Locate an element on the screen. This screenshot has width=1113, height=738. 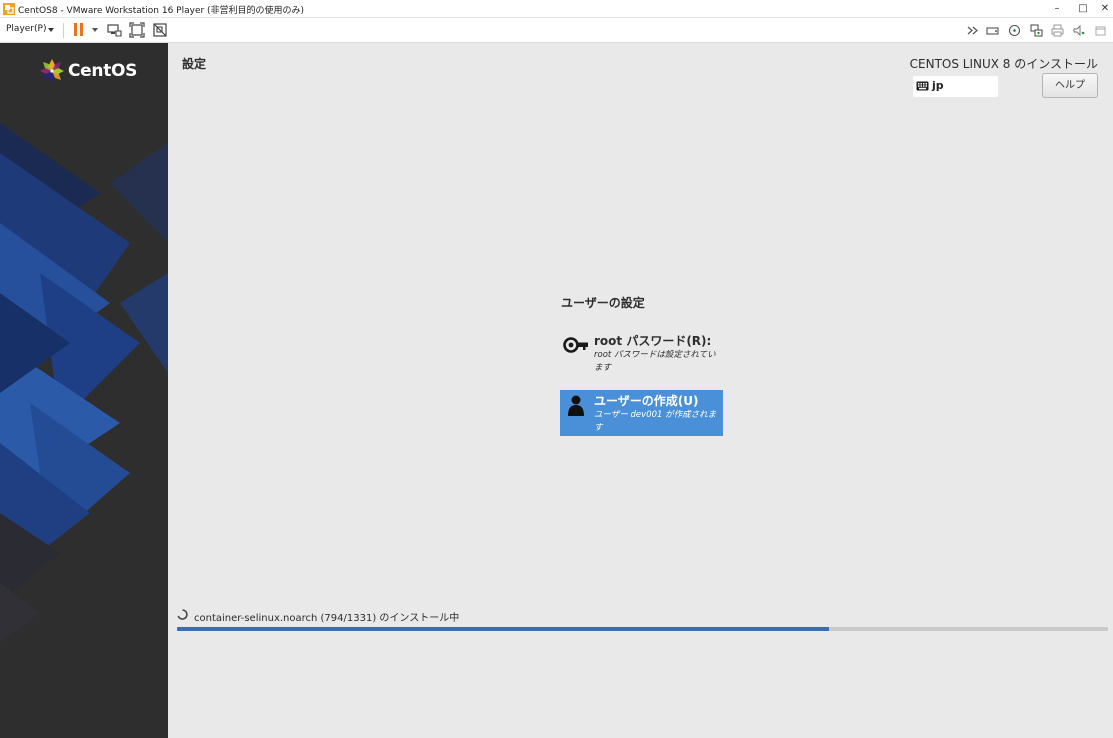
user-creation-status: ユーザー dev001 が作成されます is located at coordinates (655, 421).